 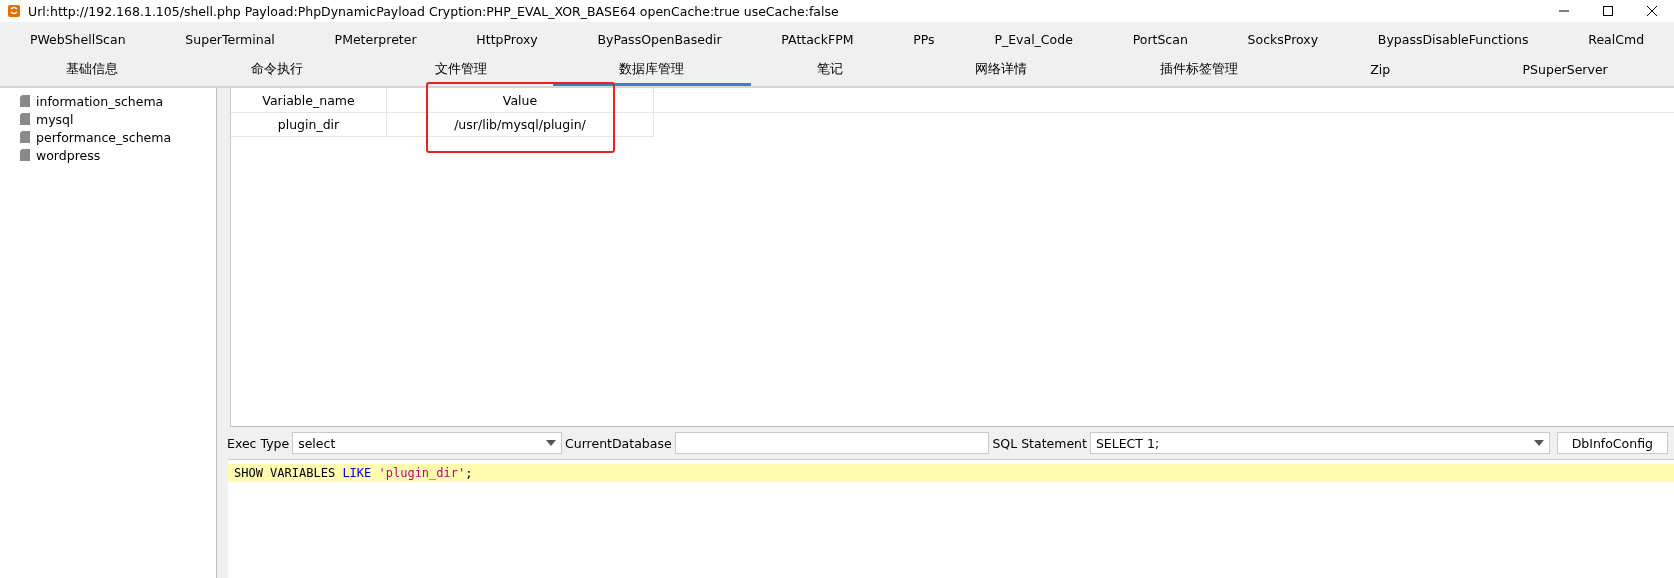 I want to click on exec-type-dropdown: select, so click(x=427, y=443).